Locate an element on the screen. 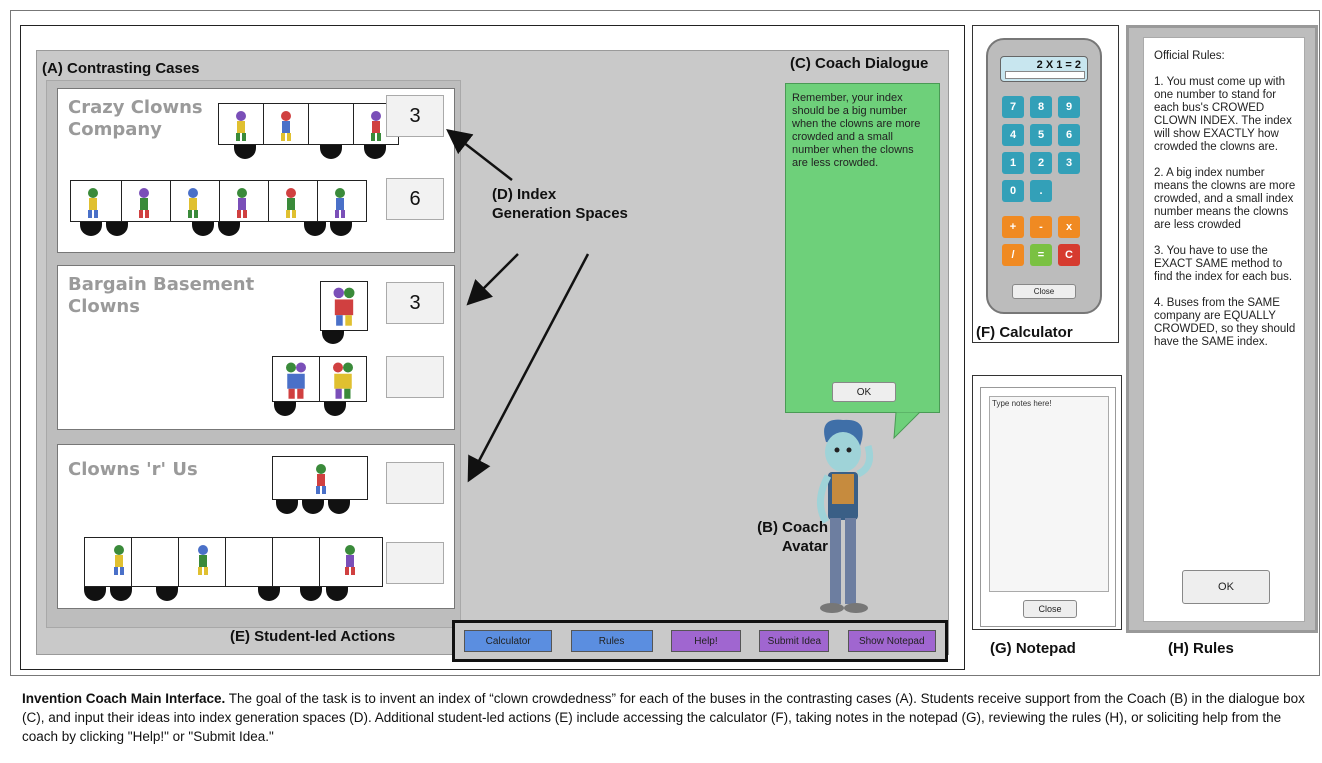 Image resolution: width=1322 pixels, height=763 pixels. submit-idea-button: Submit Idea is located at coordinates (794, 641).